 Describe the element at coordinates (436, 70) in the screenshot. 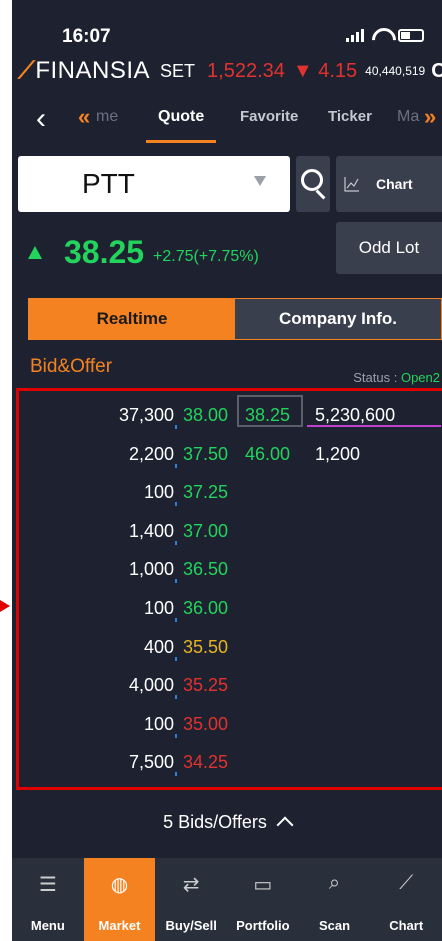

I see `ticker-overflow: C` at that location.